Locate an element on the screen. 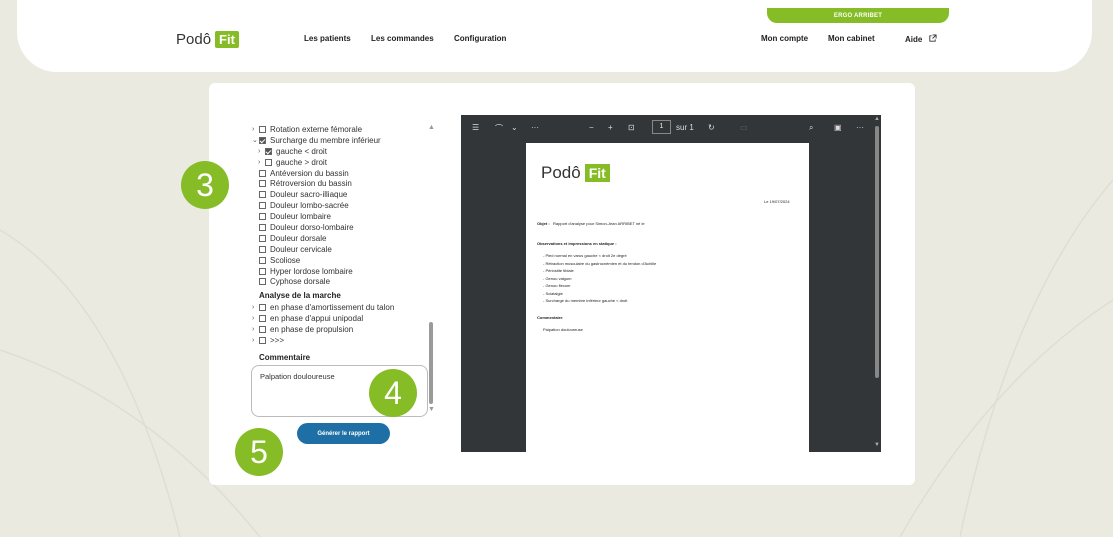  tree-item: Hyper lordose lombaire is located at coordinates (340, 271).